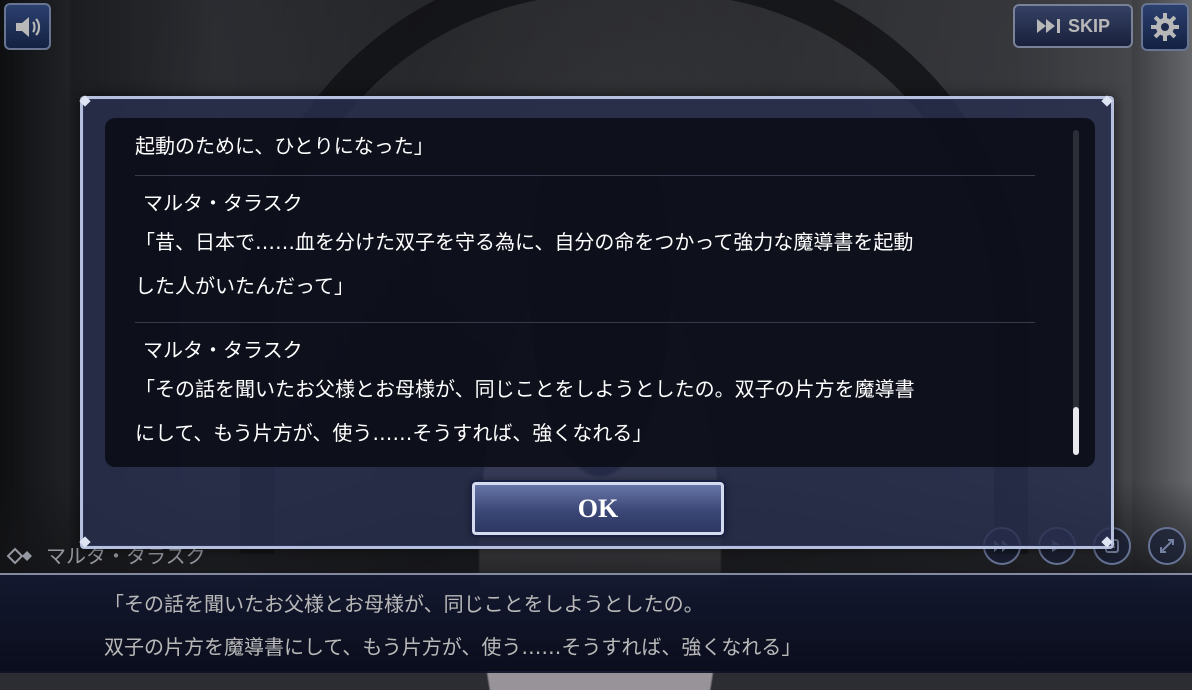 This screenshot has width=1192, height=690. I want to click on backlog-line: 起動のために、ひとりになった」, so click(284, 146).